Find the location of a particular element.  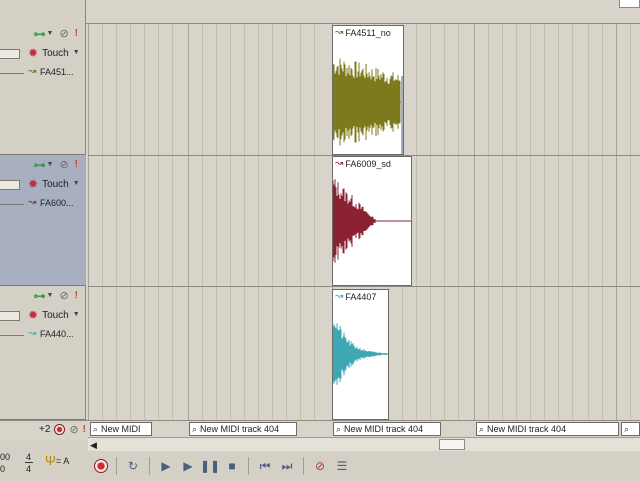

midi-clip: ⌕ New MIDI is located at coordinates (121, 429).